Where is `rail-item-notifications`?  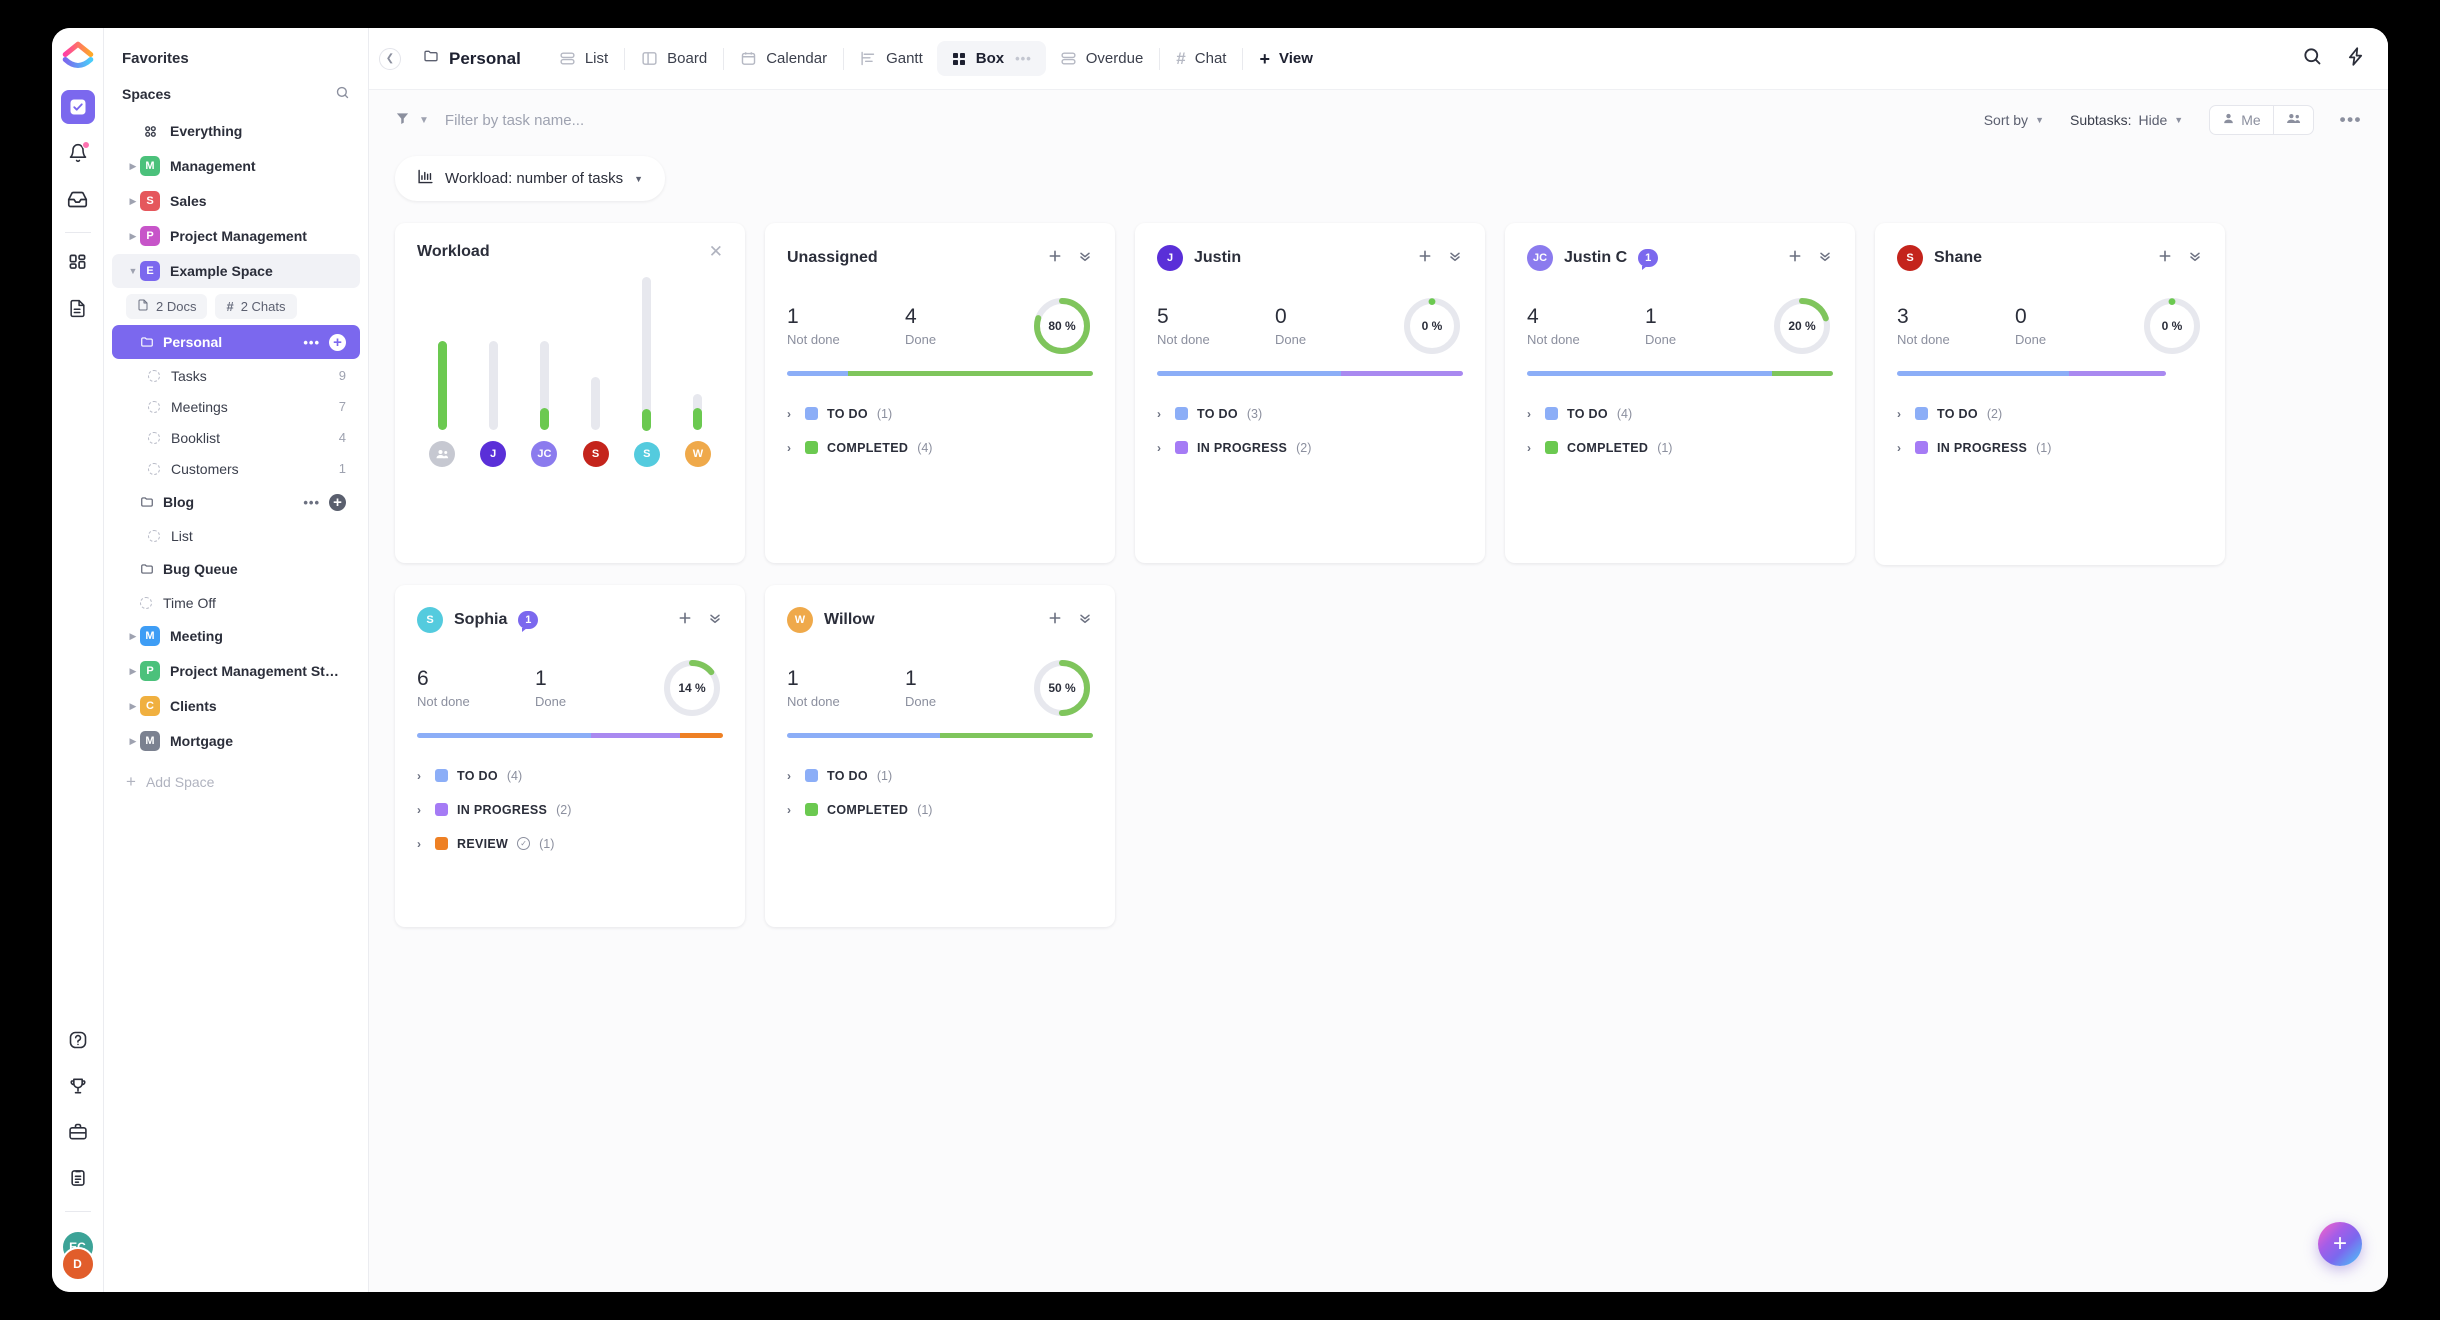
rail-item-notifications is located at coordinates (78, 153).